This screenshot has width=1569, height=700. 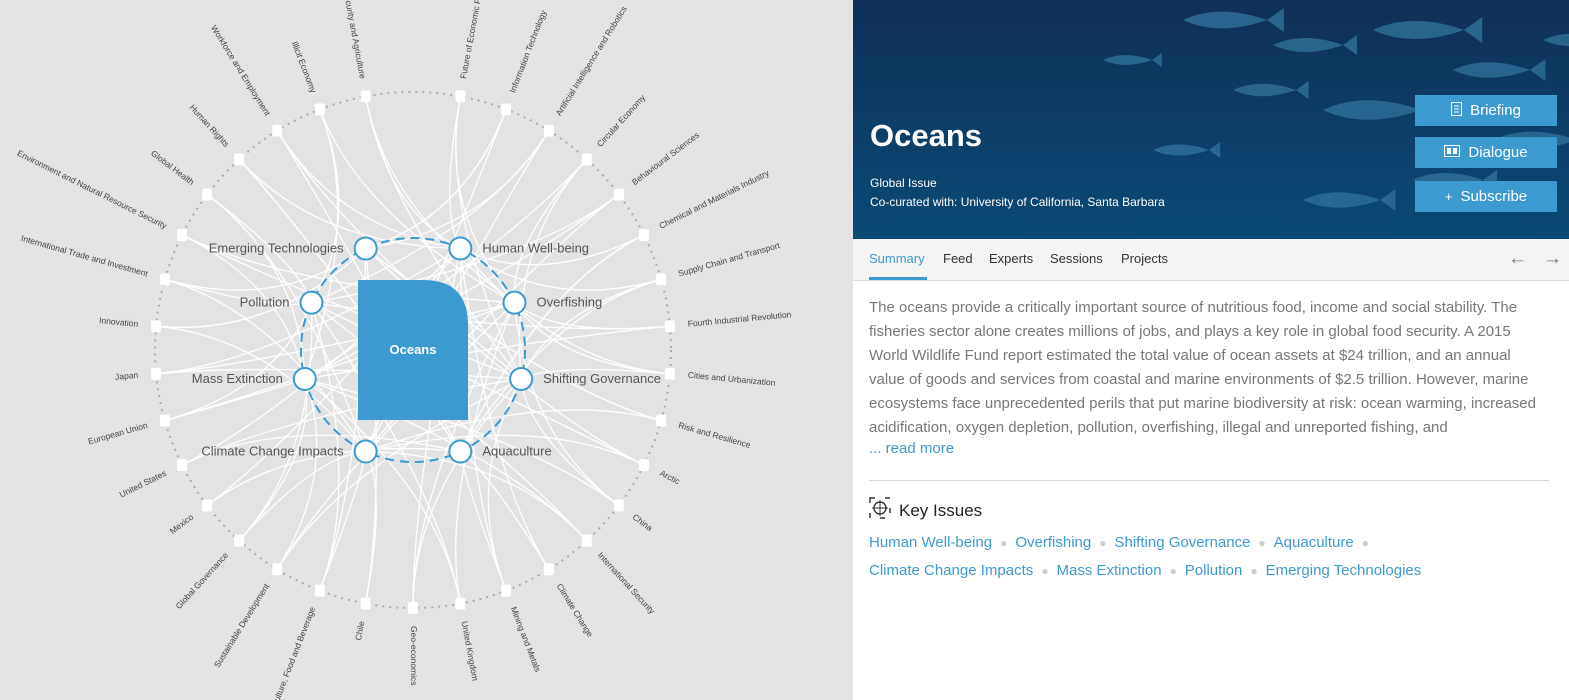 I want to click on key-issue-link: Mass Extinction, so click(x=1109, y=570).